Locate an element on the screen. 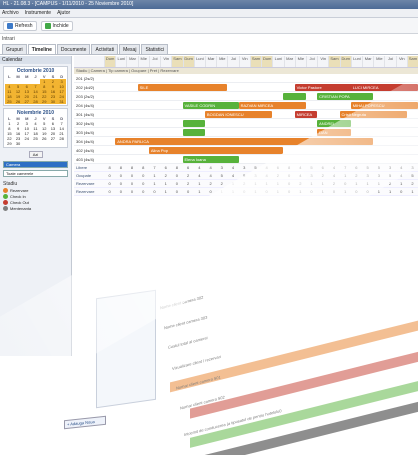  room-row: 403 (4s/4) Elena Ioana is located at coordinates (246, 159).